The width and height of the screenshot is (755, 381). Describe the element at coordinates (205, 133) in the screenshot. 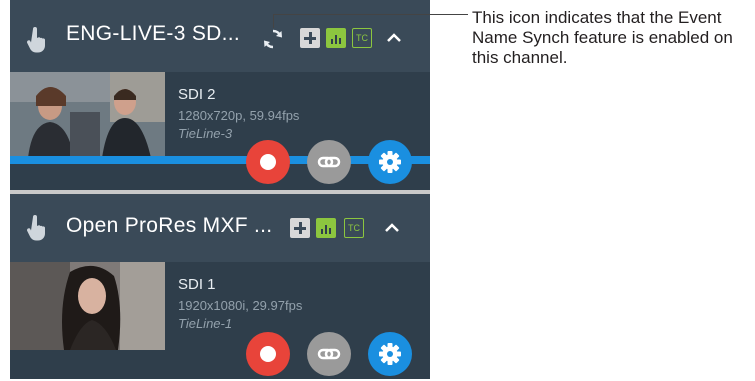

I see `tieline-label: TieLine-3` at that location.